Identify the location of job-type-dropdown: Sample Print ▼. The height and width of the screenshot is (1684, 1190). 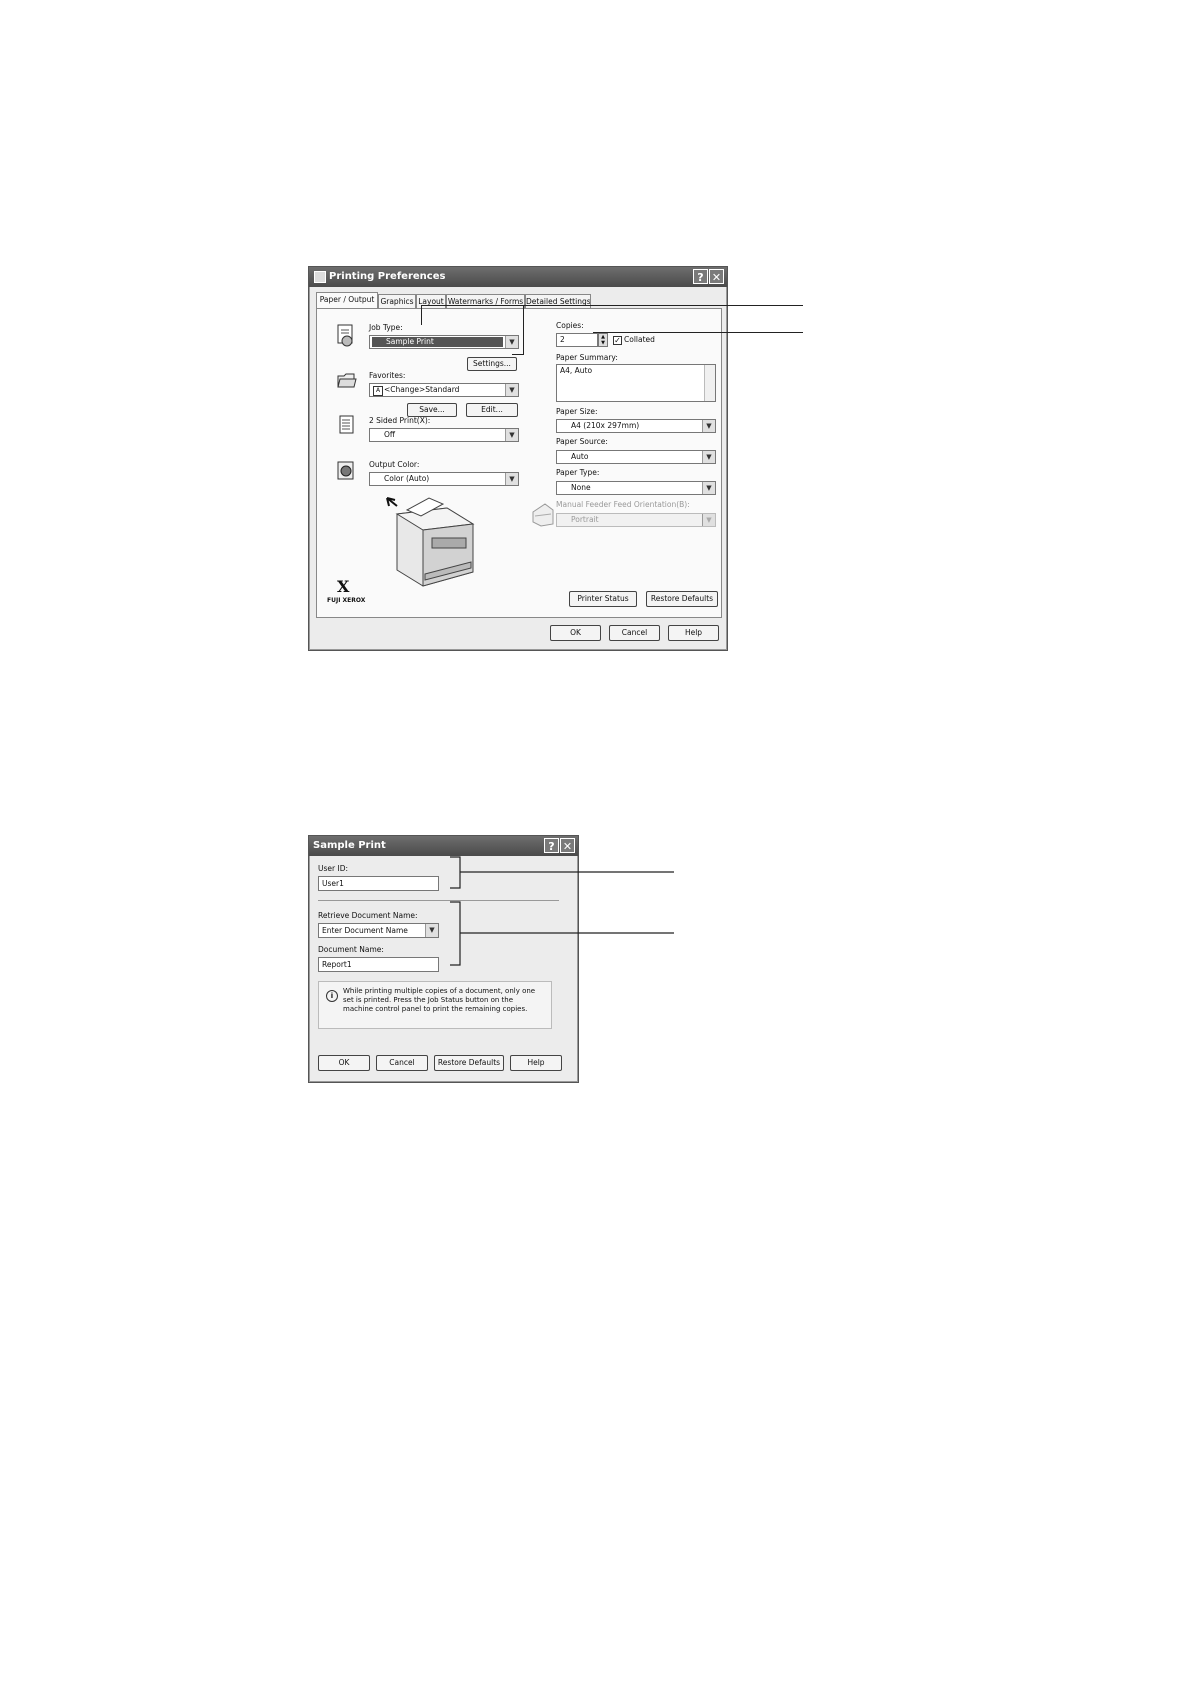
(444, 342).